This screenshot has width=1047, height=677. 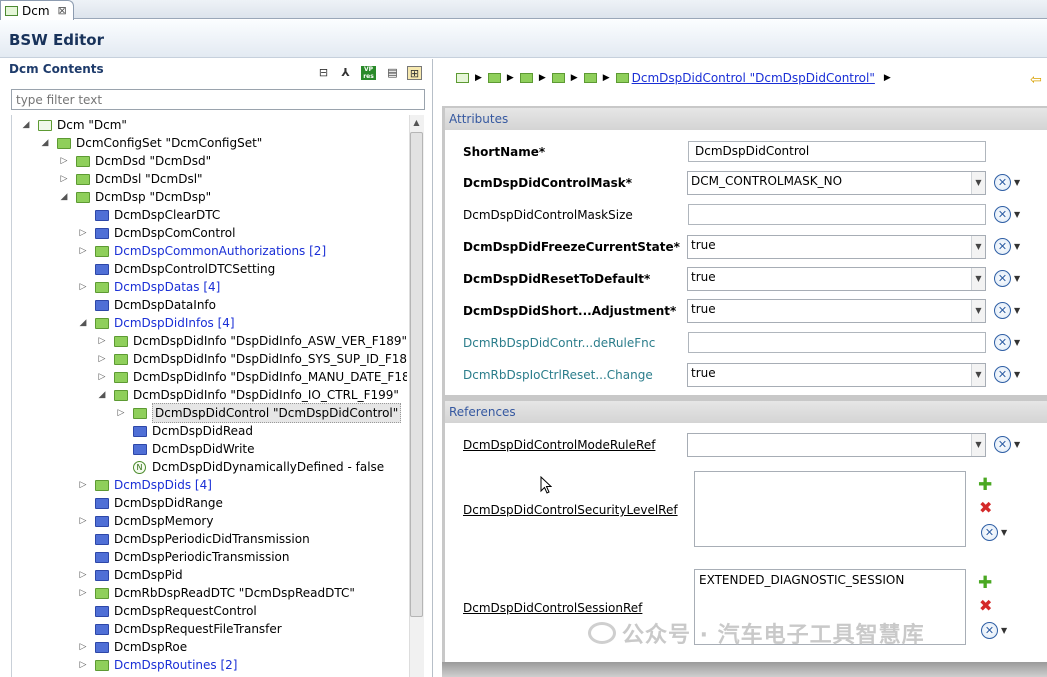 What do you see at coordinates (416, 122) in the screenshot?
I see `scroll-up-arrow: ▲` at bounding box center [416, 122].